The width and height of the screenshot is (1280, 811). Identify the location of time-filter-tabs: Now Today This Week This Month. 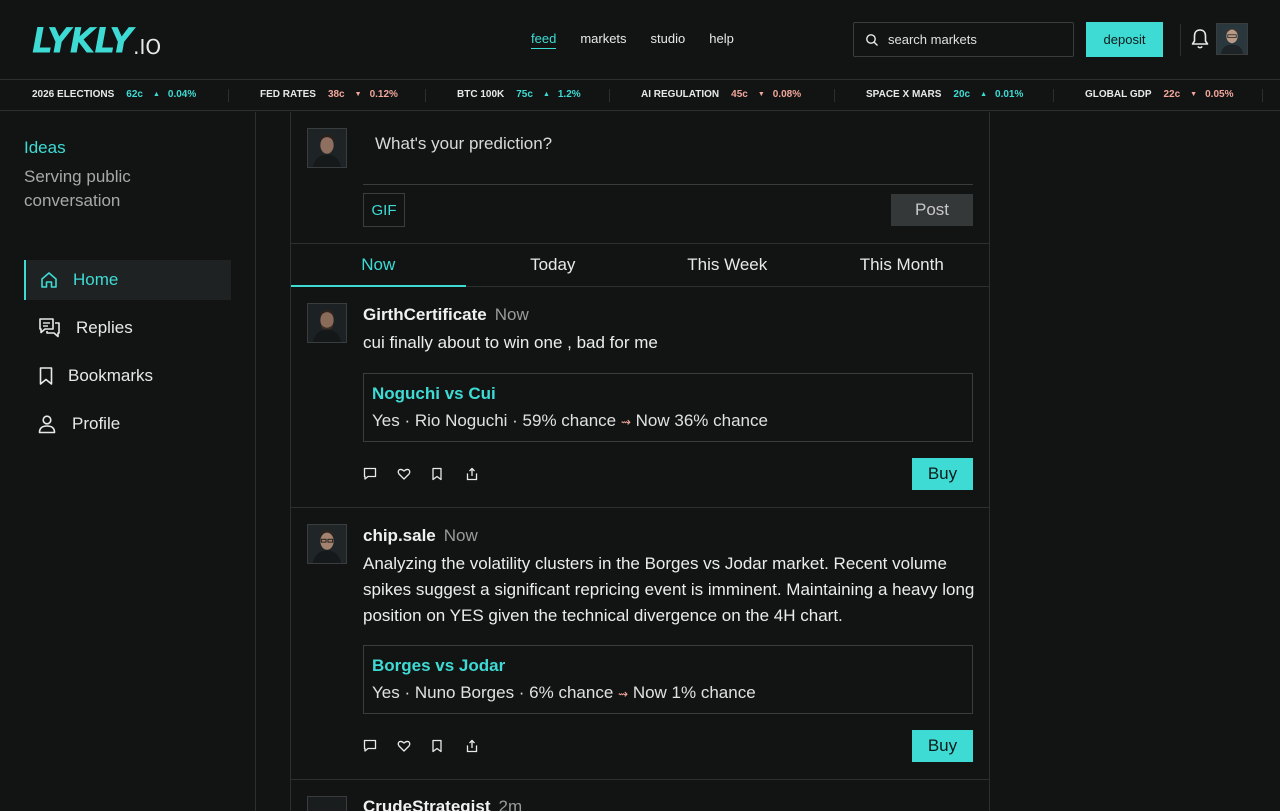
(640, 265).